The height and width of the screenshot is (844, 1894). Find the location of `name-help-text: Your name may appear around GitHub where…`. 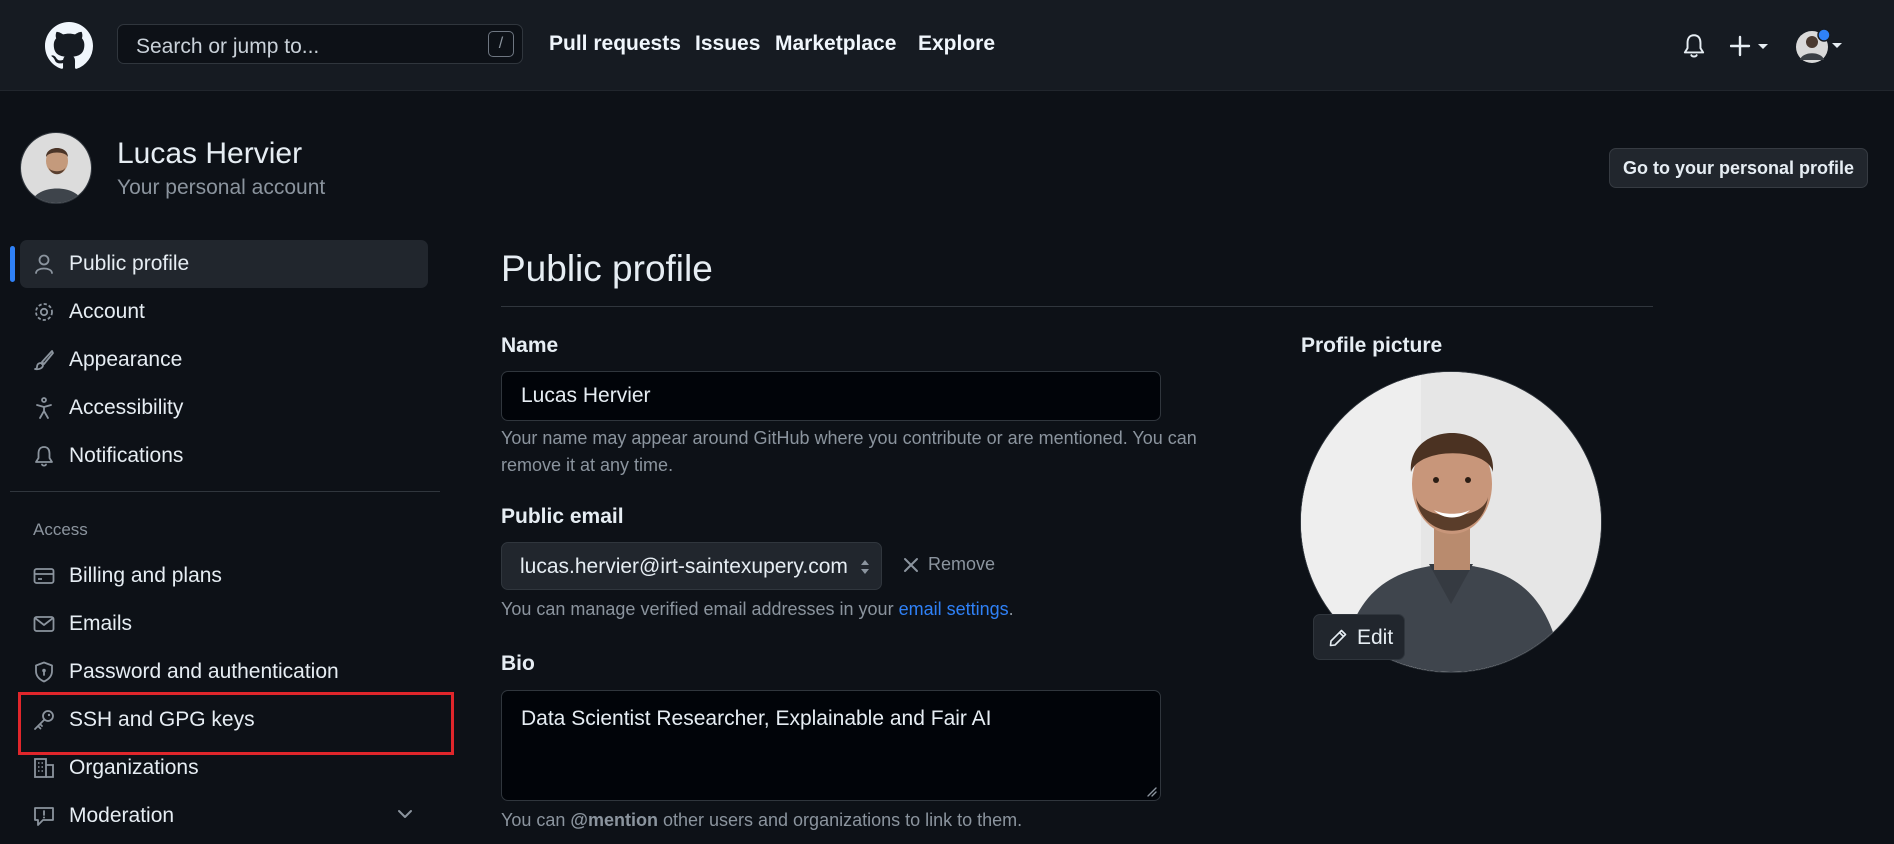

name-help-text: Your name may appear around GitHub where… is located at coordinates (849, 451).